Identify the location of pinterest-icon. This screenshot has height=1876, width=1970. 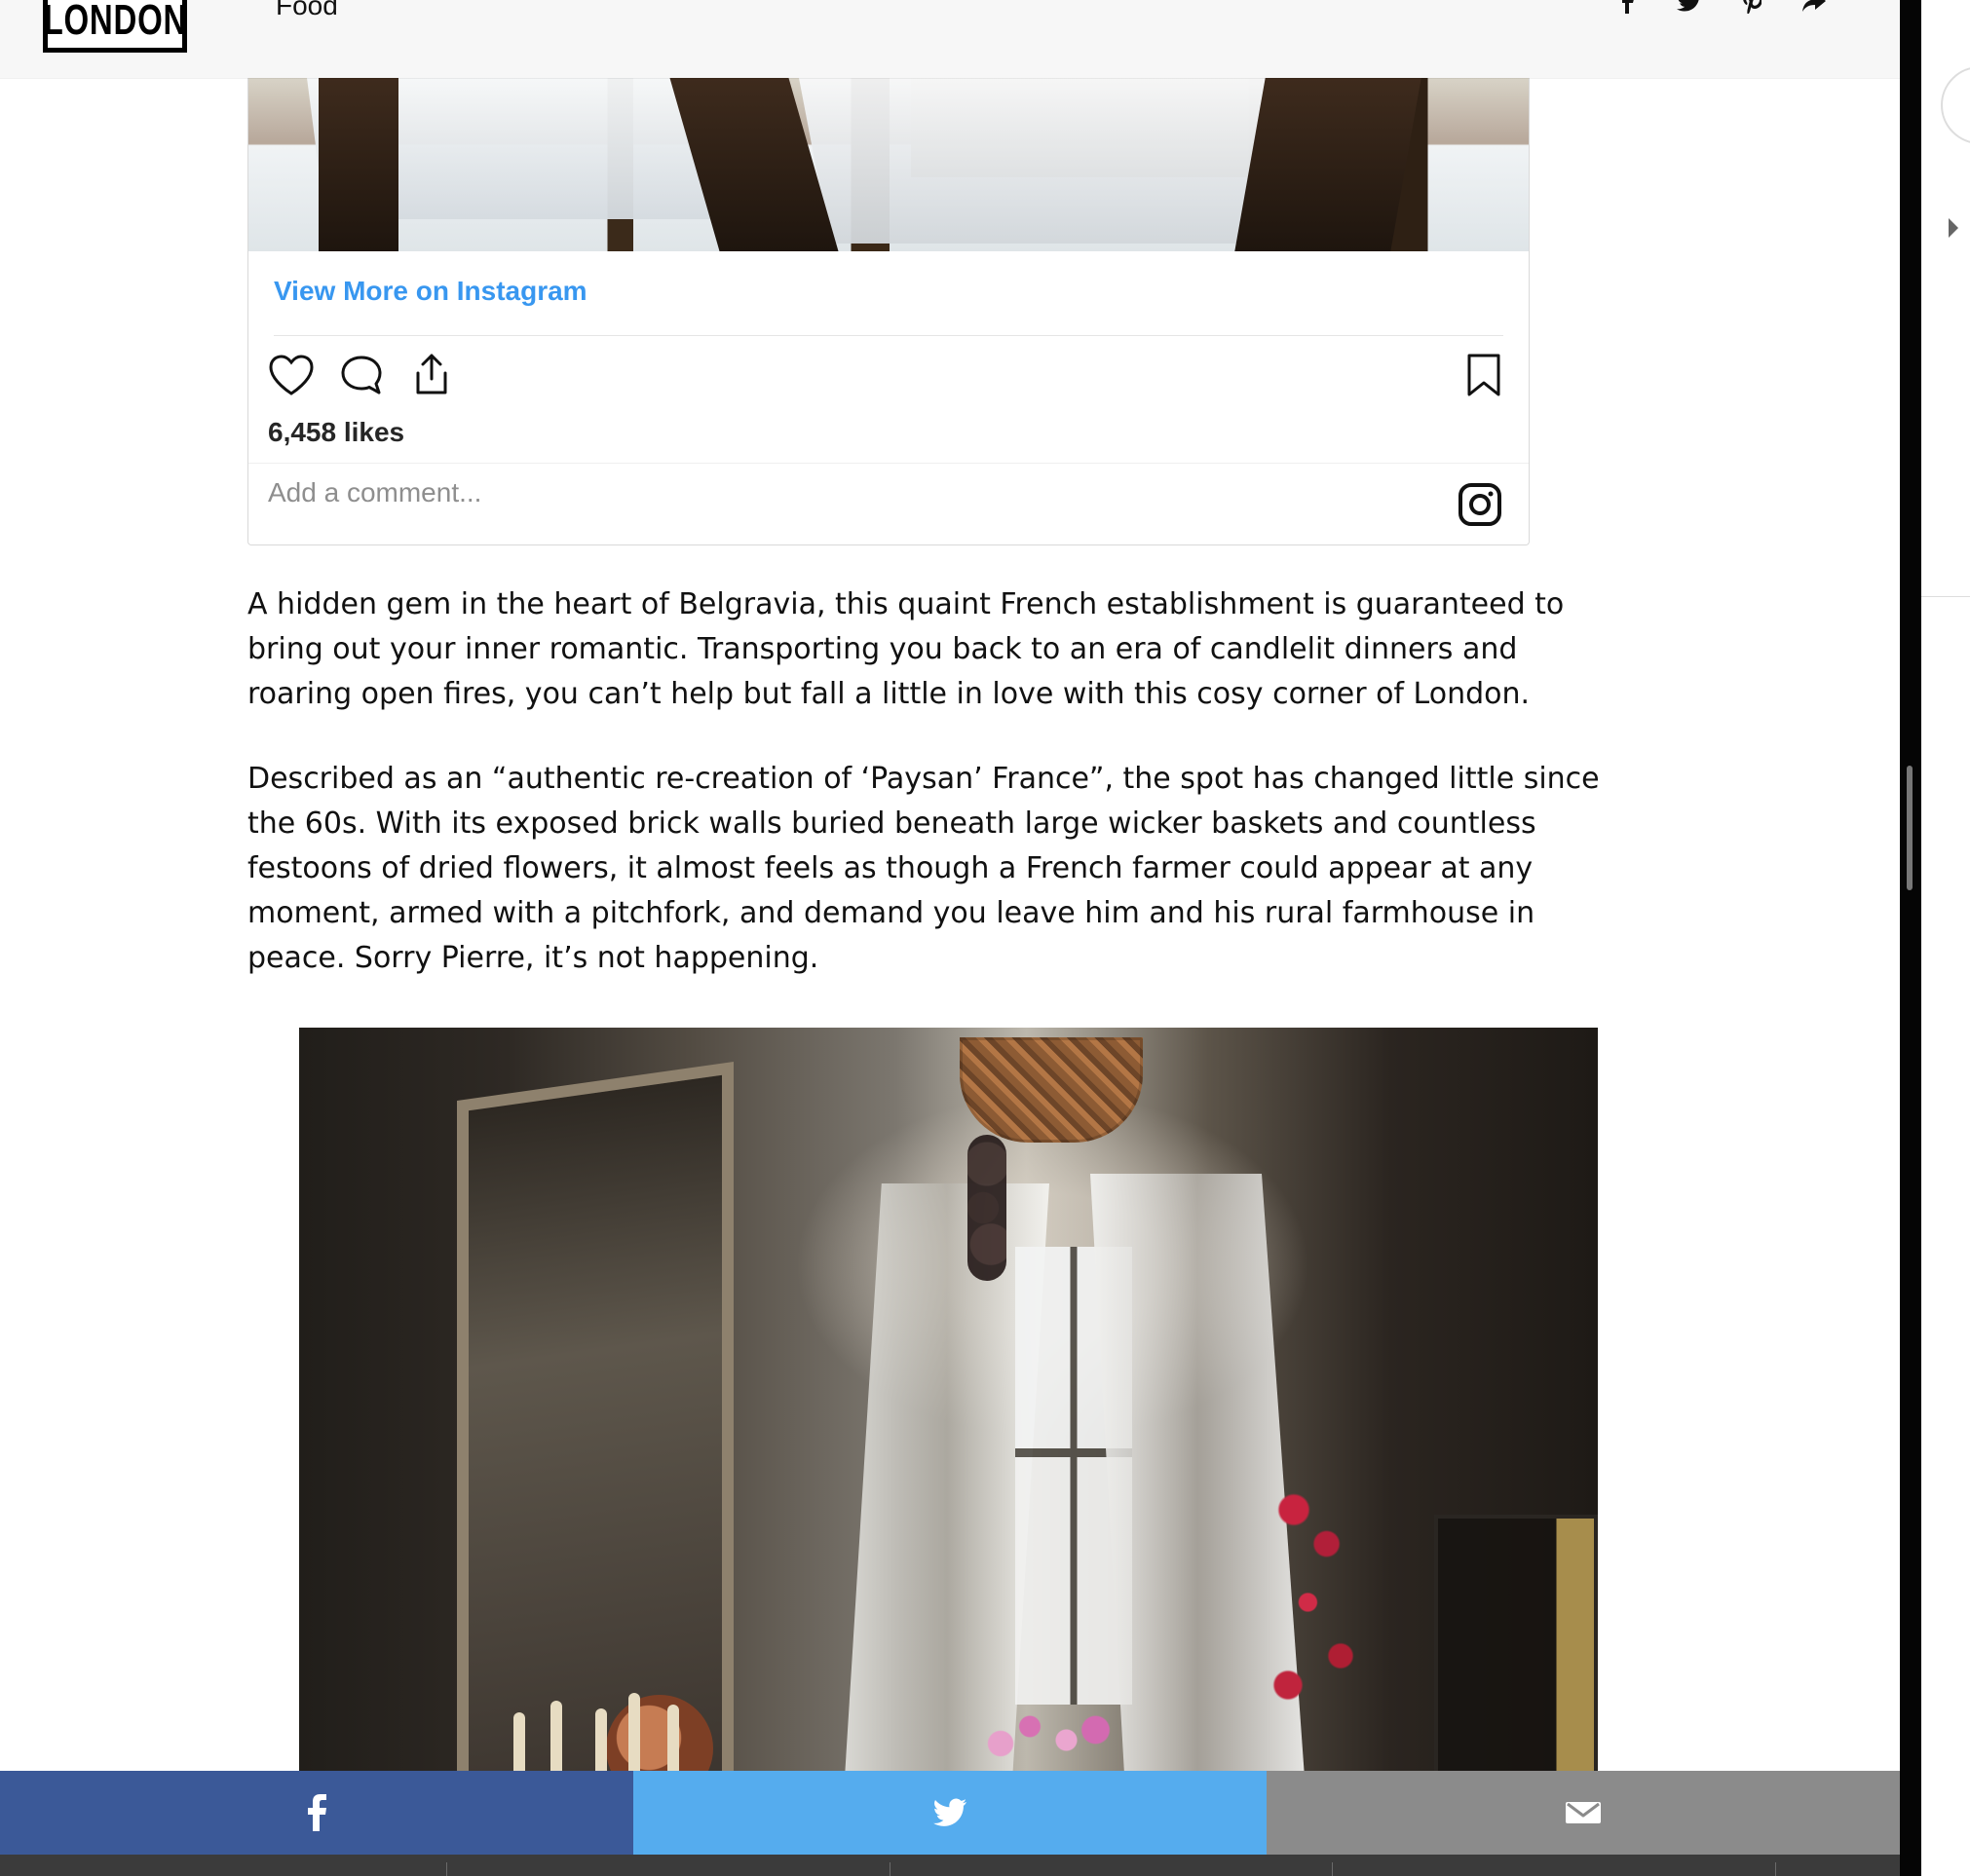
(1751, 8).